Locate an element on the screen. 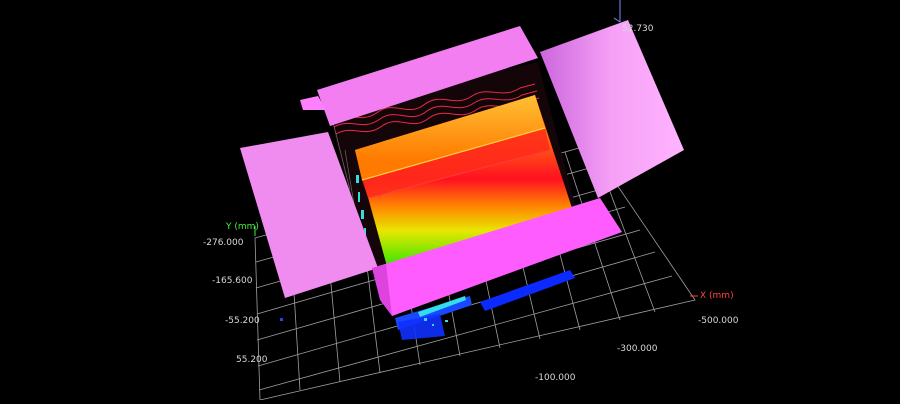  y-tick: -276.000 is located at coordinates (223, 243).